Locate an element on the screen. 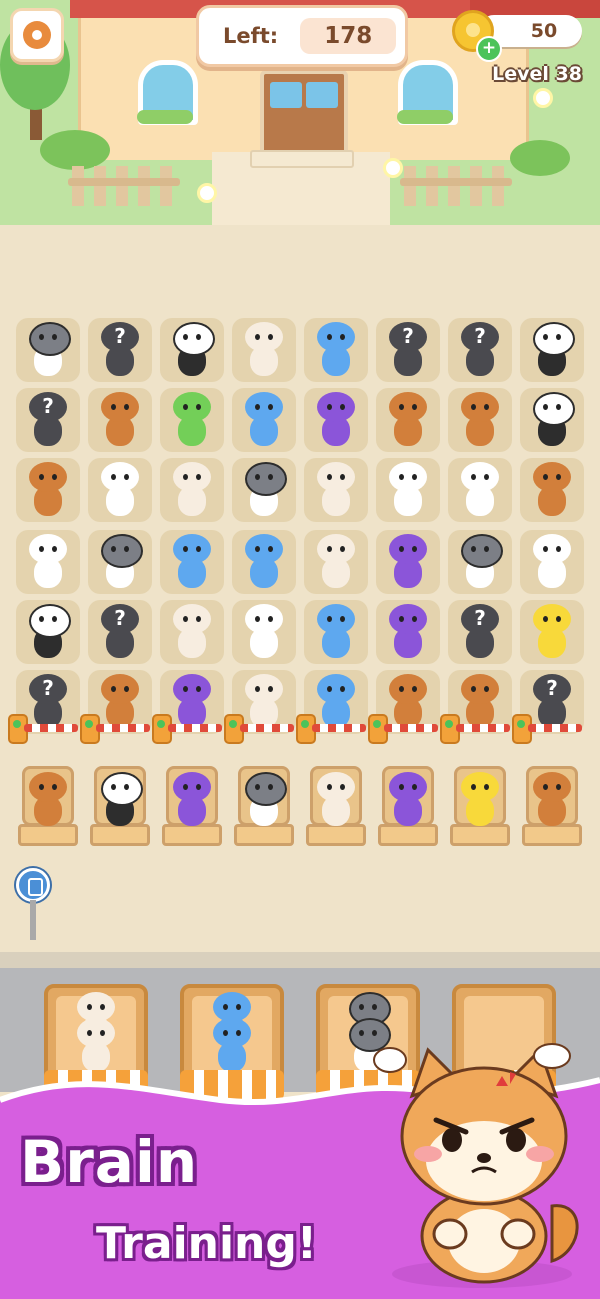 The width and height of the screenshot is (600, 1299). chick-icon is located at coordinates (480, 800).